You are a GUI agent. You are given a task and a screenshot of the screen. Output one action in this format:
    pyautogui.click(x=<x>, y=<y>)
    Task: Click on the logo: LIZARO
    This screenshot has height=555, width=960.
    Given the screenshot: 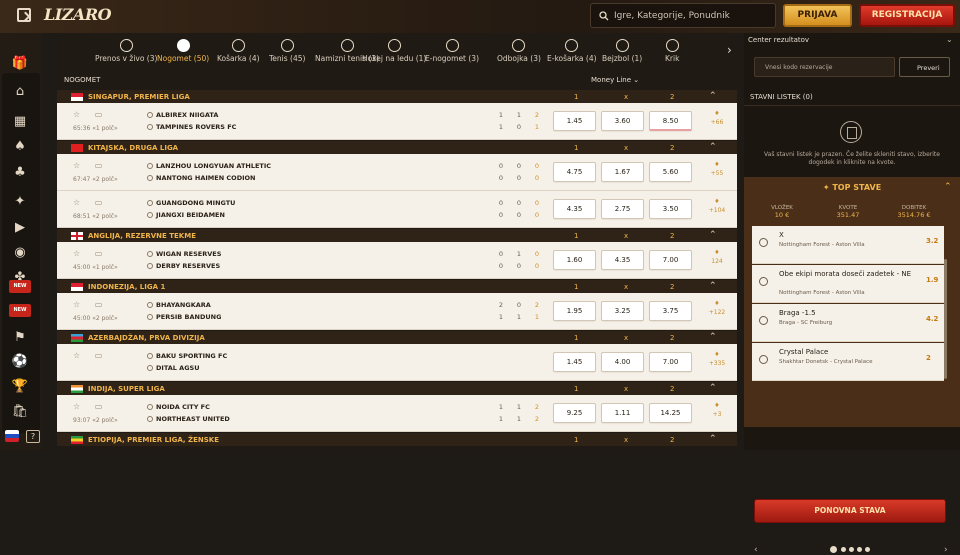 What is the action you would take?
    pyautogui.click(x=78, y=14)
    